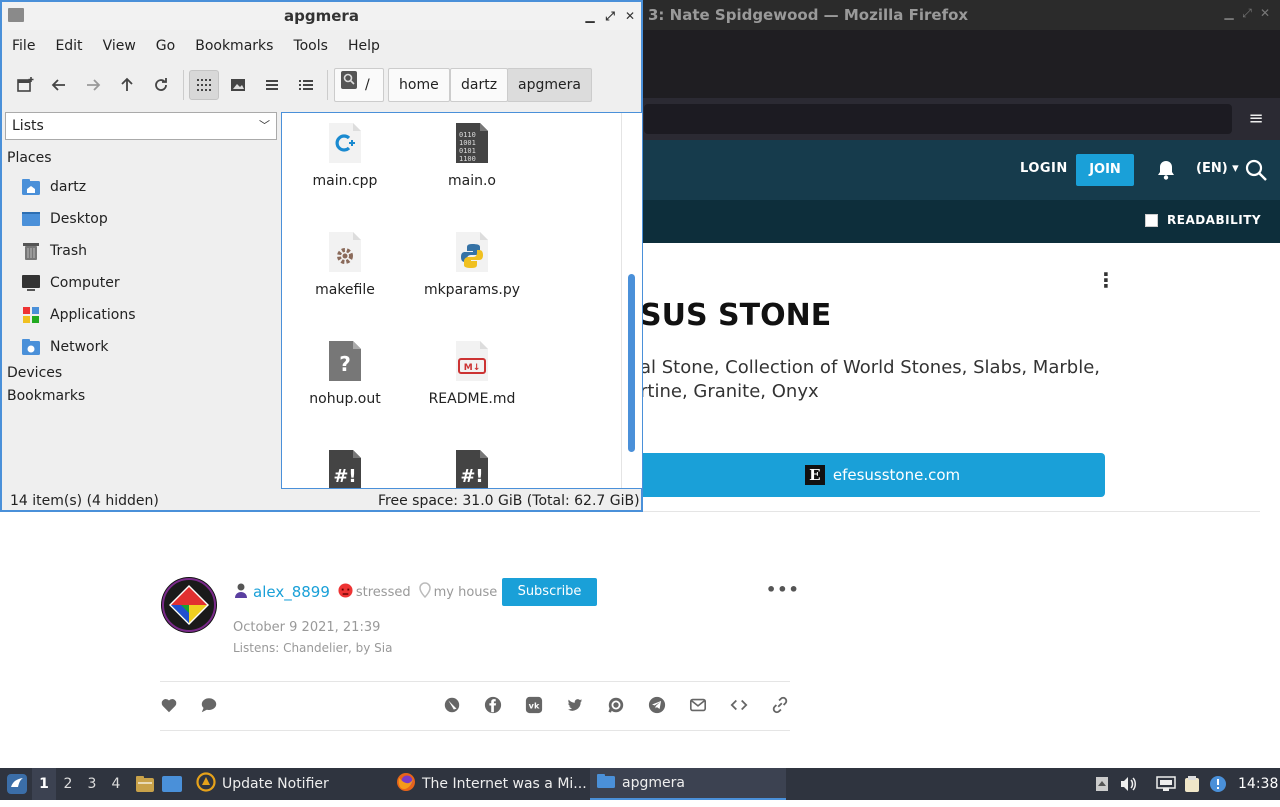 This screenshot has height=807, width=1280. I want to click on task-apgmera: apgmera, so click(688, 784).